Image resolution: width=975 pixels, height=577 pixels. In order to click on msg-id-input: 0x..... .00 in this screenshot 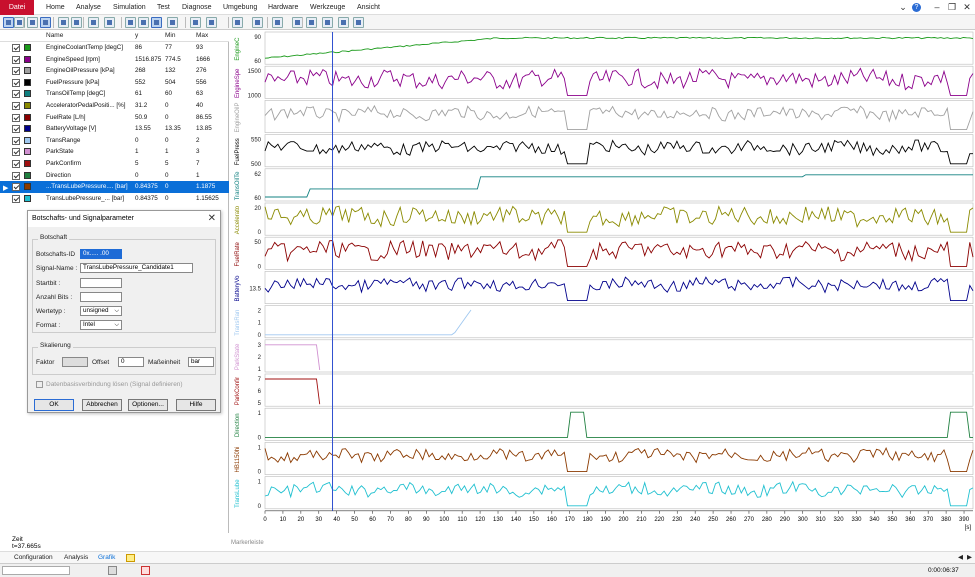, I will do `click(101, 254)`.